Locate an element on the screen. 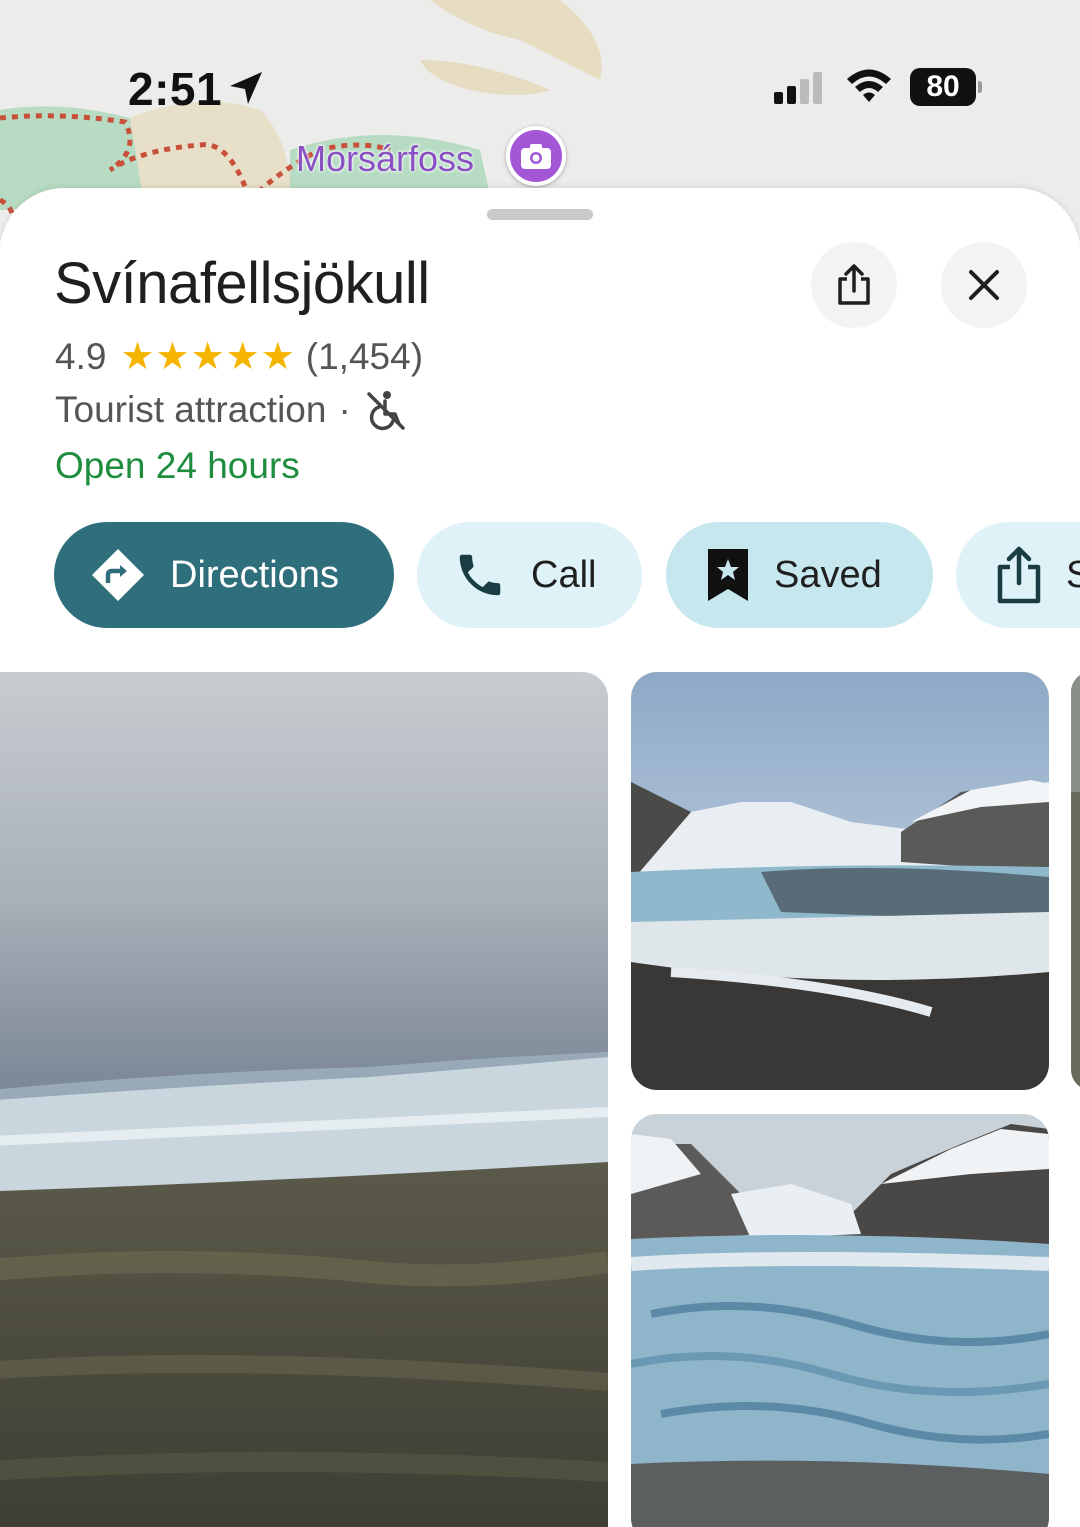 The image size is (1080, 1527). share-chip-button: S is located at coordinates (1018, 575).